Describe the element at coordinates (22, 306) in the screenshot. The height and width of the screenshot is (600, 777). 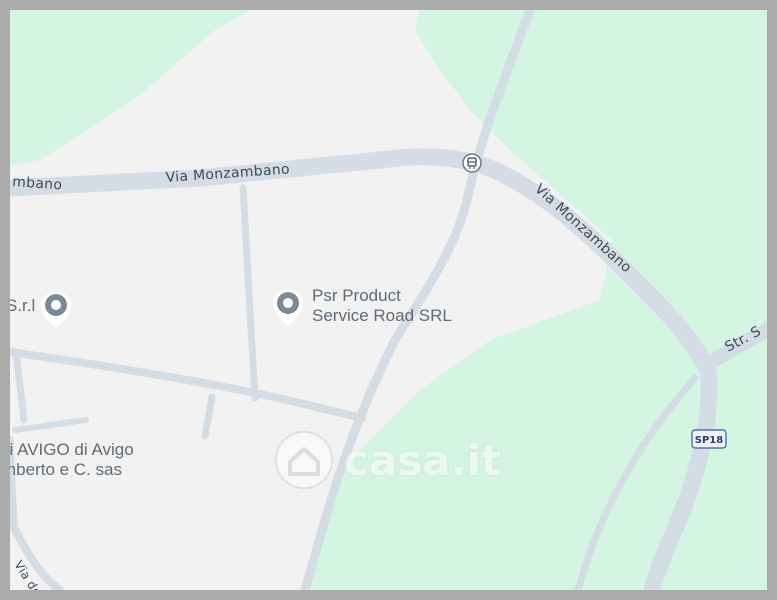
I see `poi-label-srl: S.r.l` at that location.